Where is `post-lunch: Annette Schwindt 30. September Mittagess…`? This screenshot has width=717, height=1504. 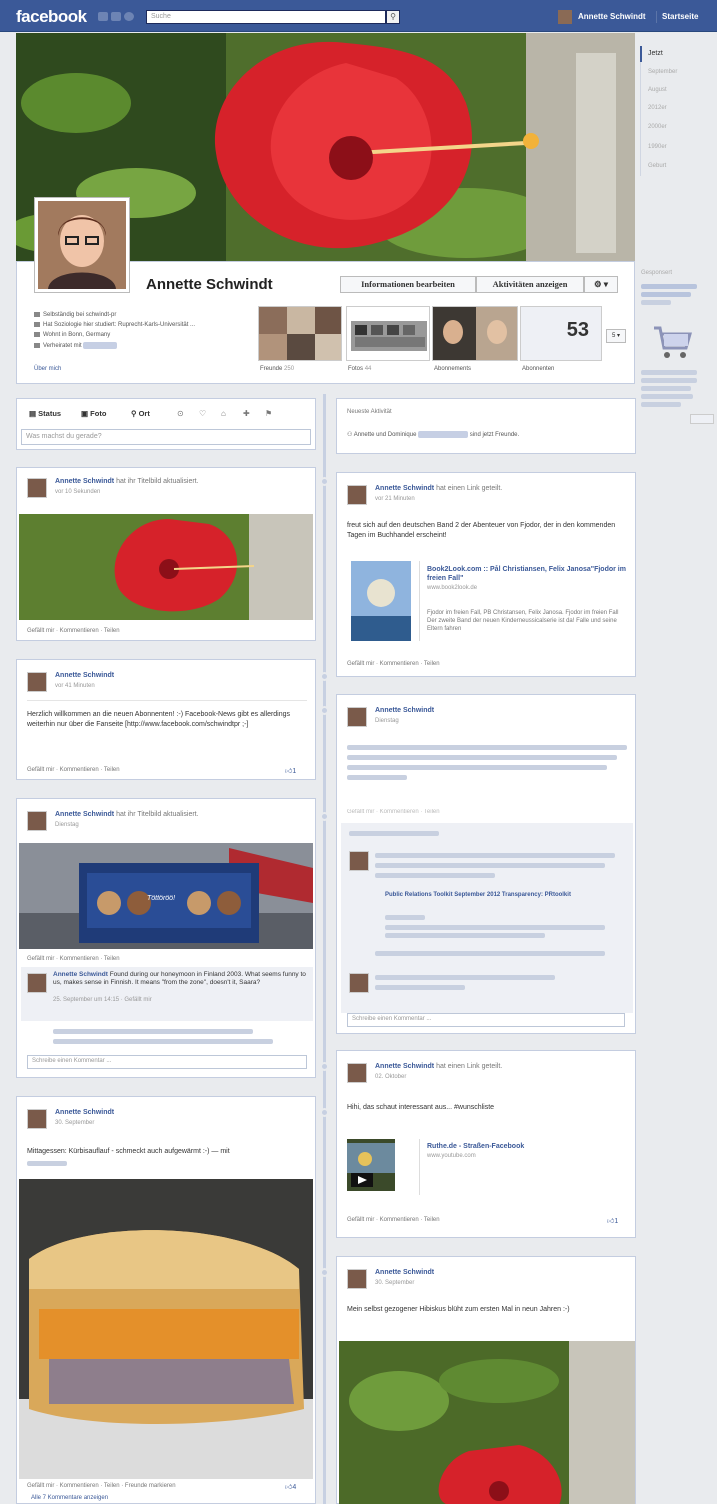
post-lunch: Annette Schwindt 30. September Mittagess… is located at coordinates (166, 1300).